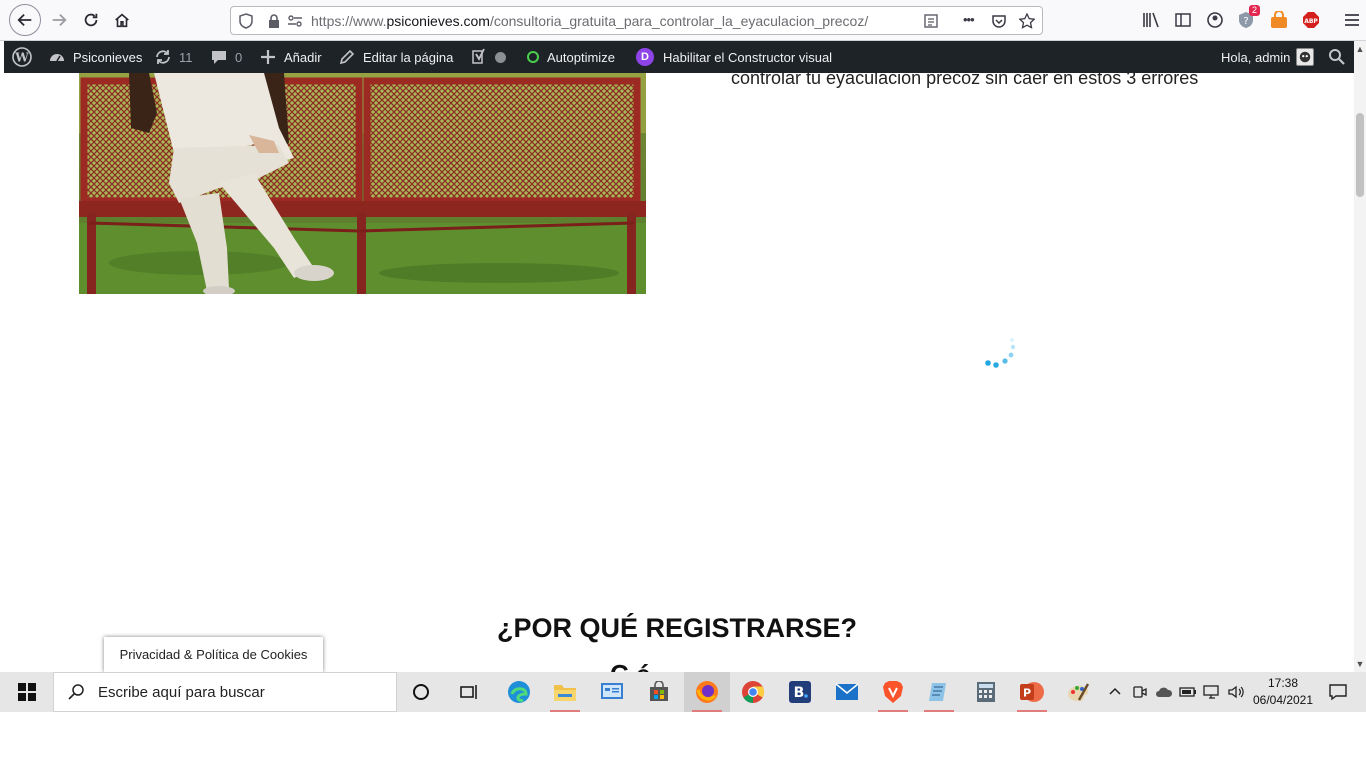  I want to click on site-name: Psiconieves, so click(108, 57).